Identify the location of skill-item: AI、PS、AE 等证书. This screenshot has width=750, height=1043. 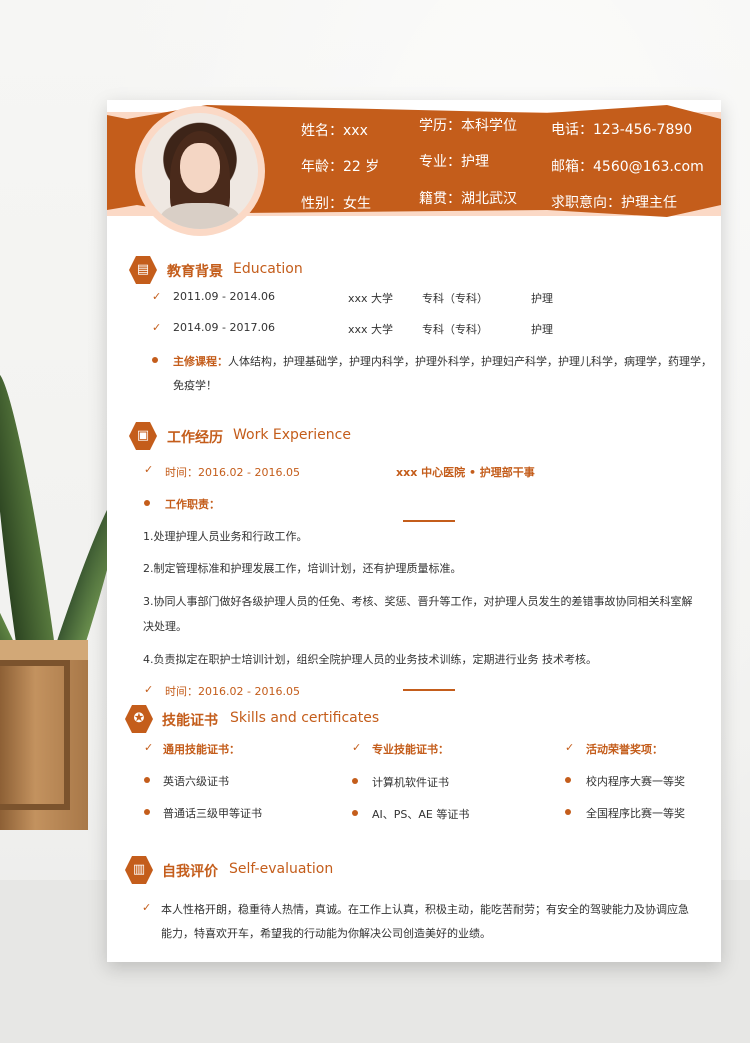
(421, 814).